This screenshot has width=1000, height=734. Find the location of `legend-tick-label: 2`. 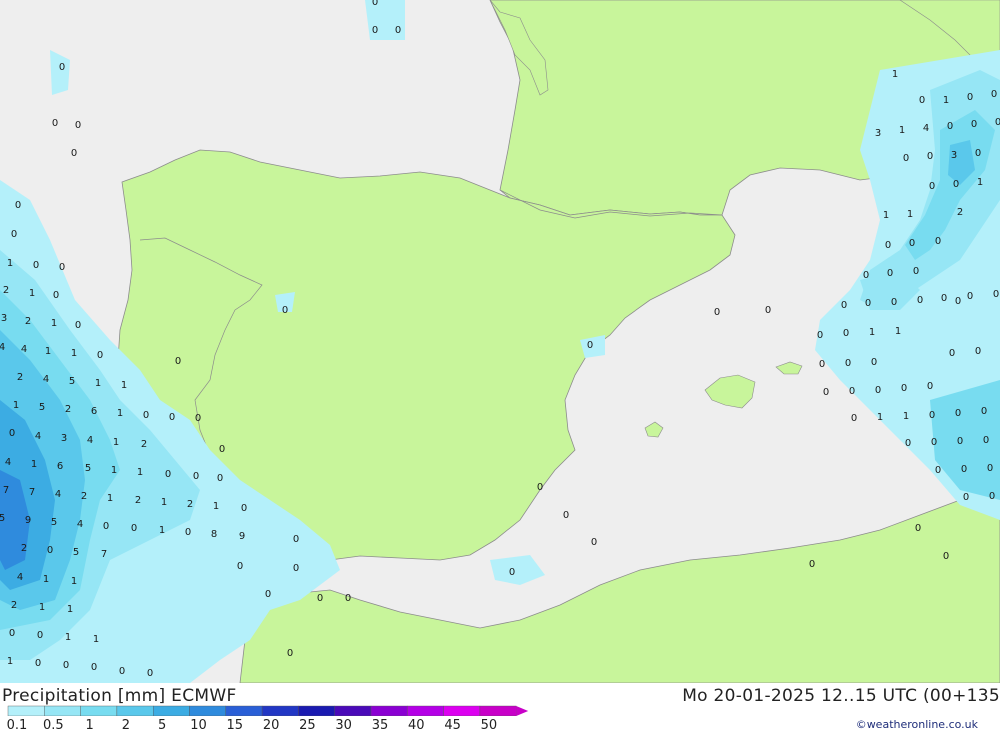

legend-tick-label: 2 is located at coordinates (126, 725).